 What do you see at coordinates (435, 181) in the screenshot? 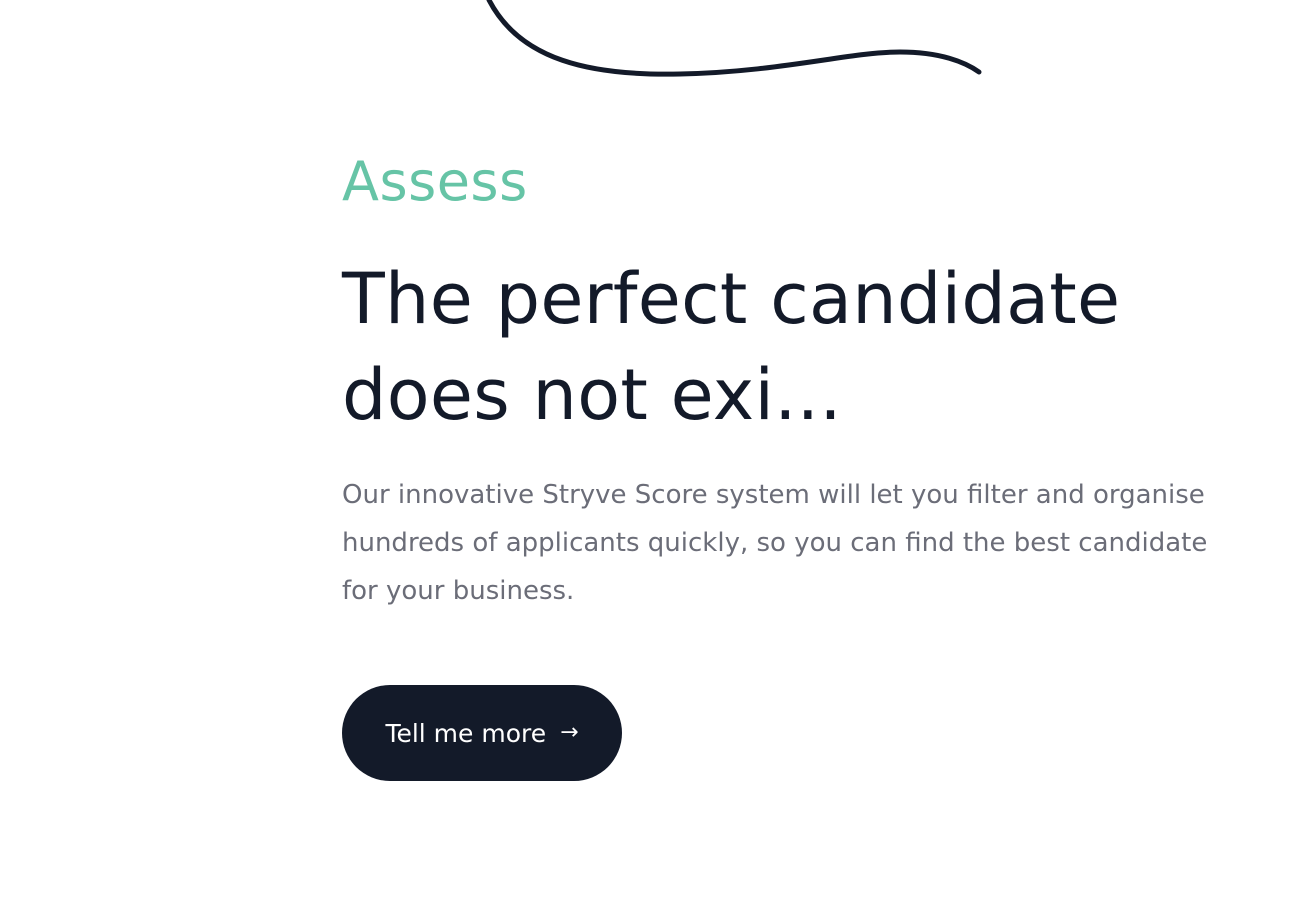
I see `section-eyebrow: Assess` at bounding box center [435, 181].